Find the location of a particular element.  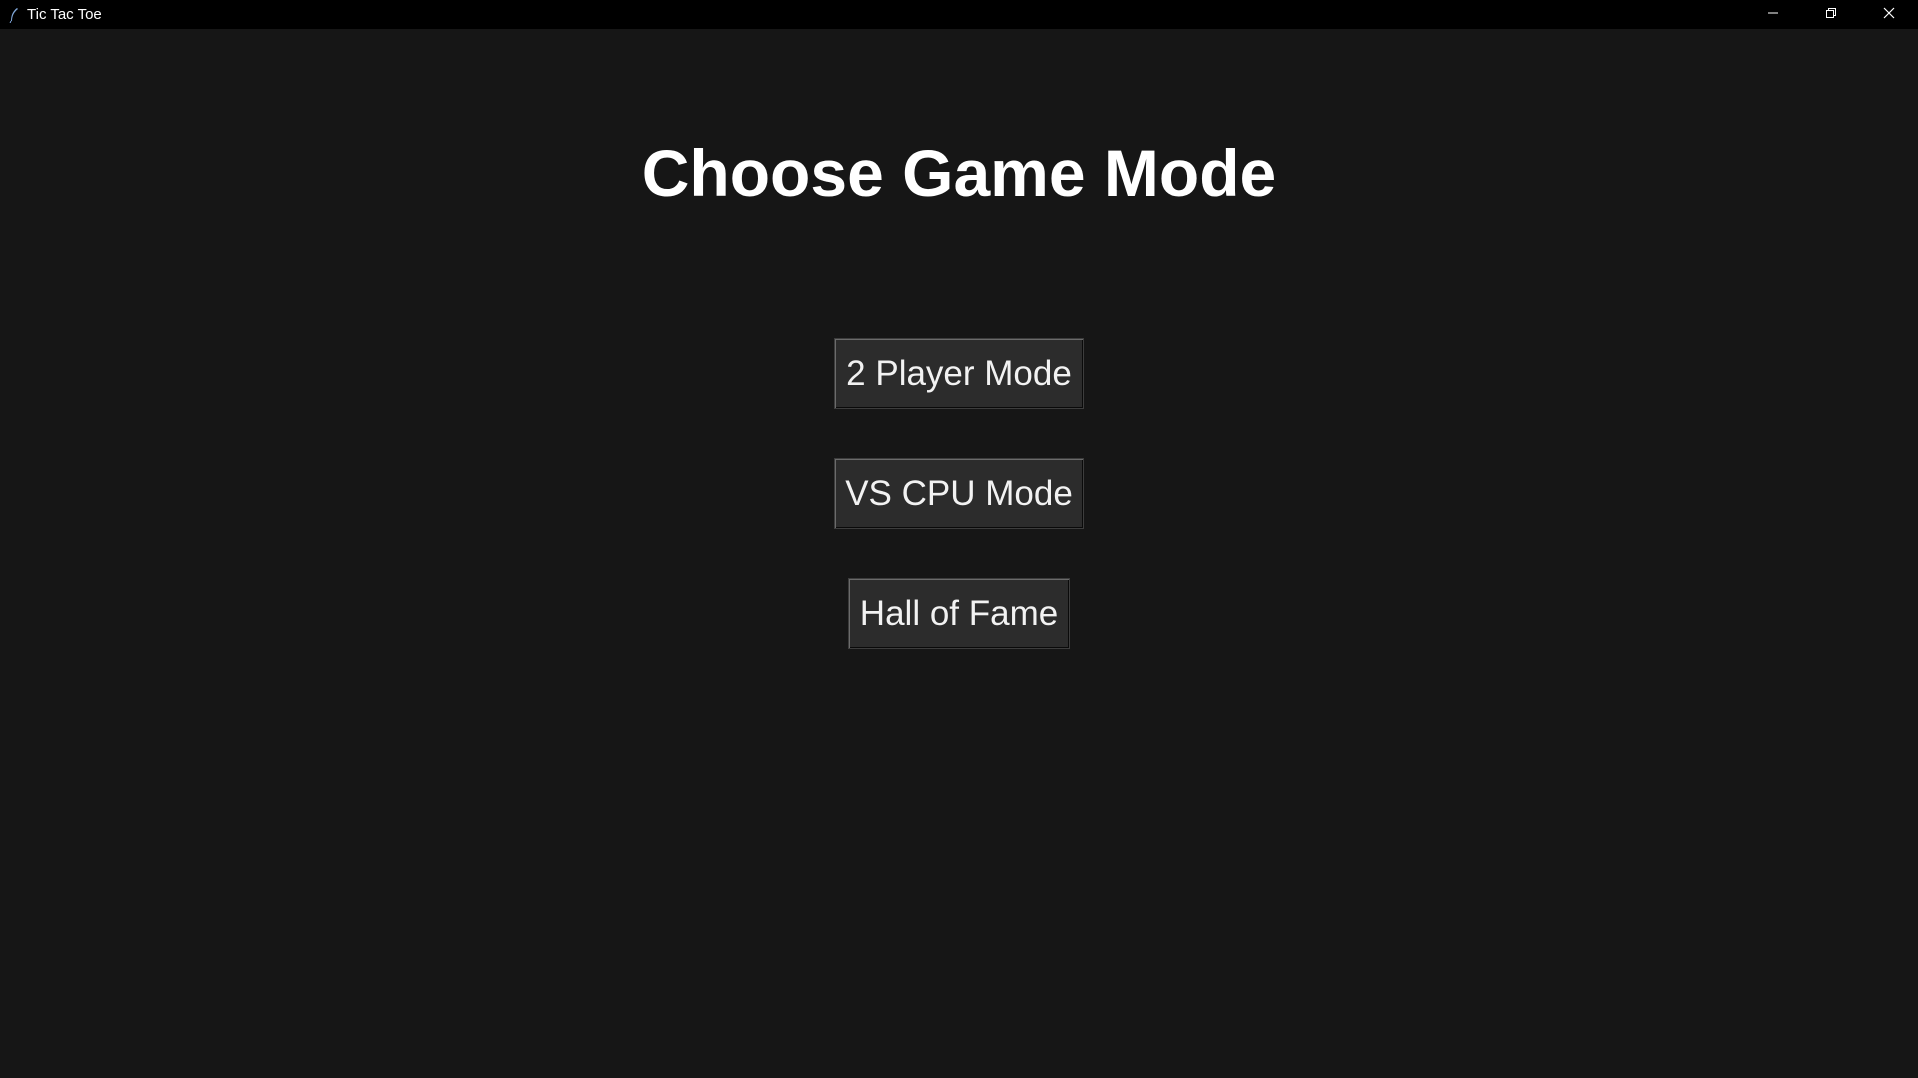

feather-icon is located at coordinates (14, 15).